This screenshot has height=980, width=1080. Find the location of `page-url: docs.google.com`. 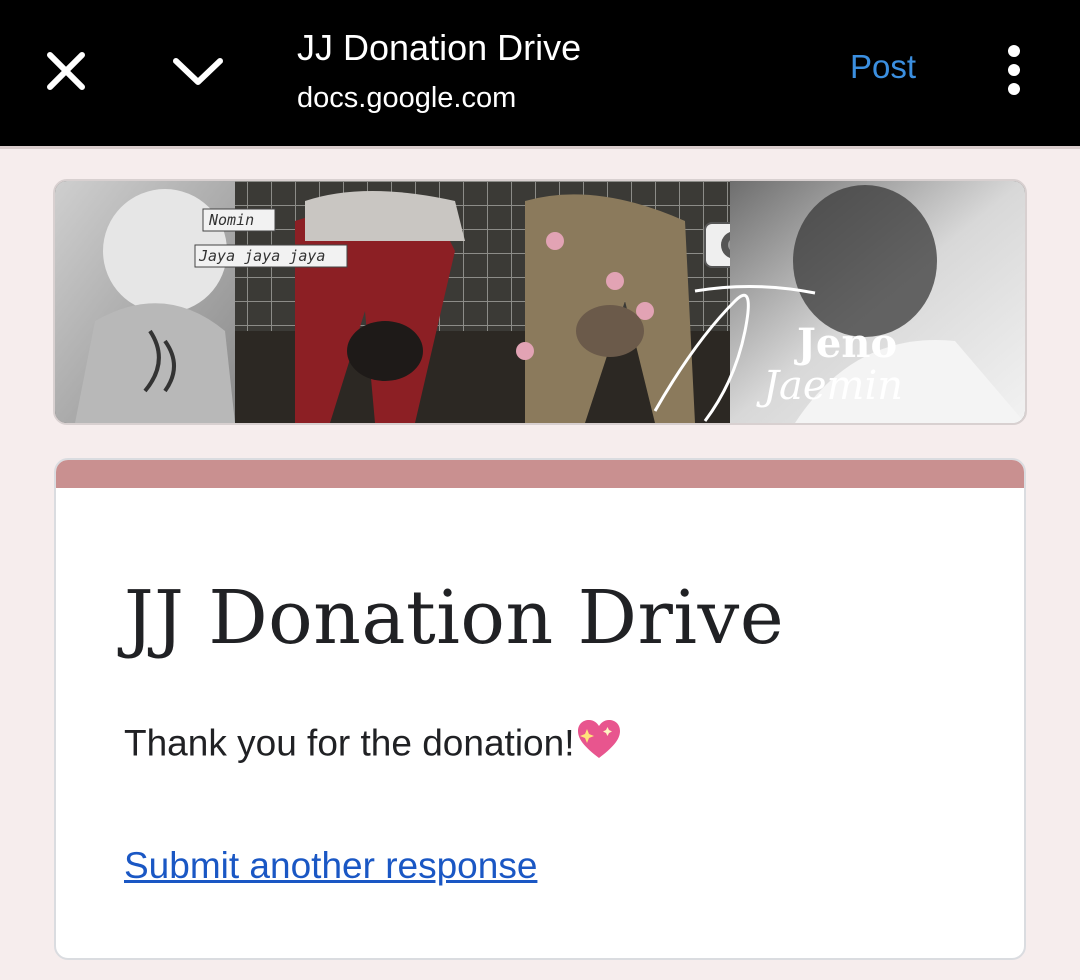

page-url: docs.google.com is located at coordinates (407, 98).